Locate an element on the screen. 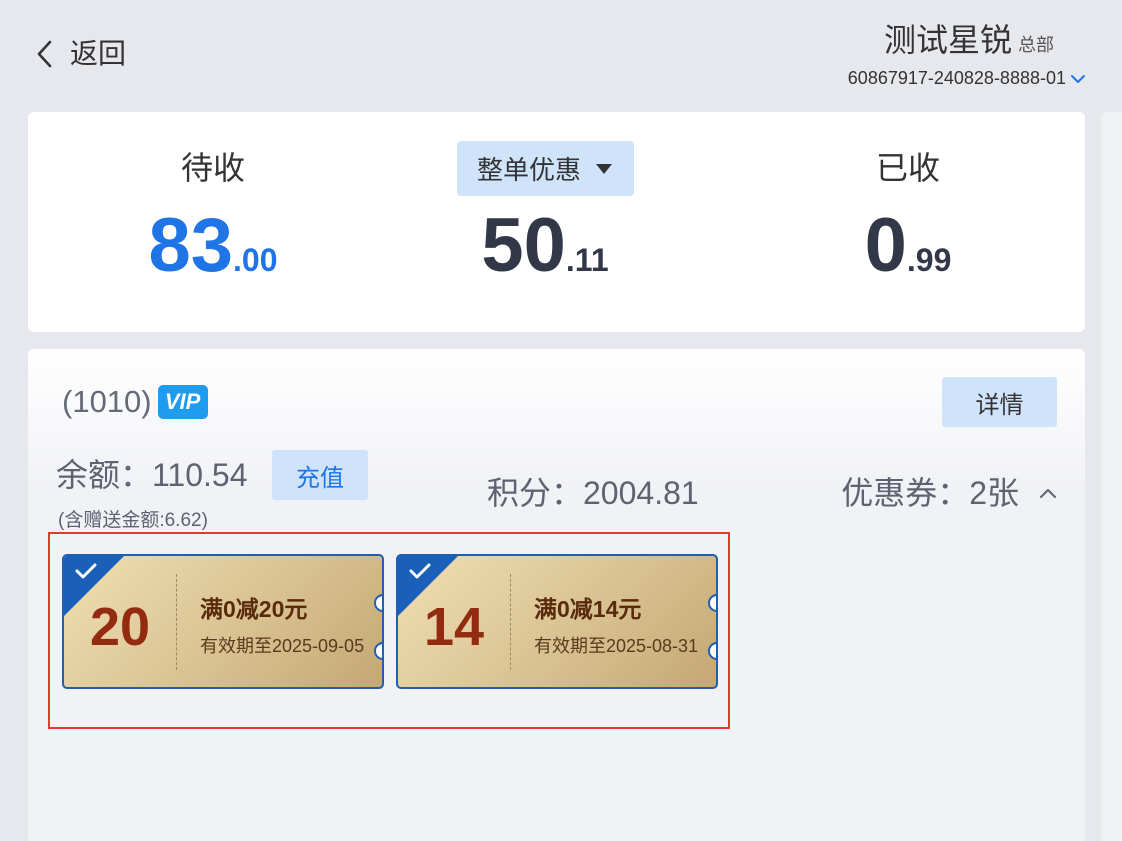  discount-dropdown: 整单优惠 is located at coordinates (545, 168).